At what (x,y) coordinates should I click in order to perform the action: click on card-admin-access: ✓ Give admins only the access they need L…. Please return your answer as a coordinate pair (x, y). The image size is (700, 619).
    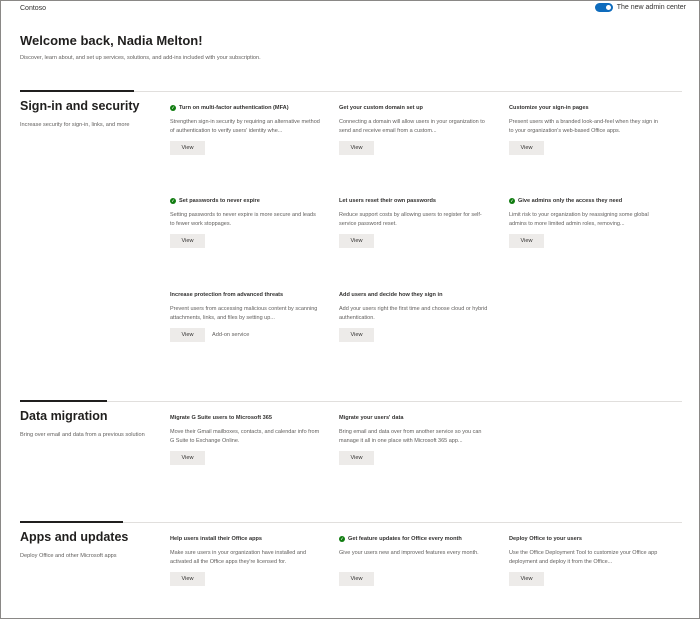
    Looking at the image, I should click on (584, 222).